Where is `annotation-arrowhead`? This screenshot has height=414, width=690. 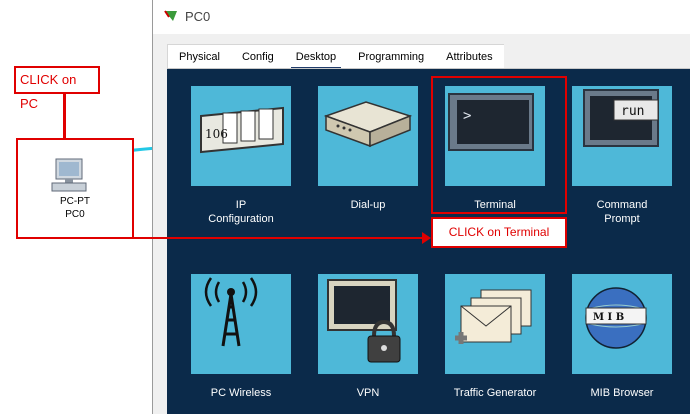
annotation-arrowhead is located at coordinates (426, 238).